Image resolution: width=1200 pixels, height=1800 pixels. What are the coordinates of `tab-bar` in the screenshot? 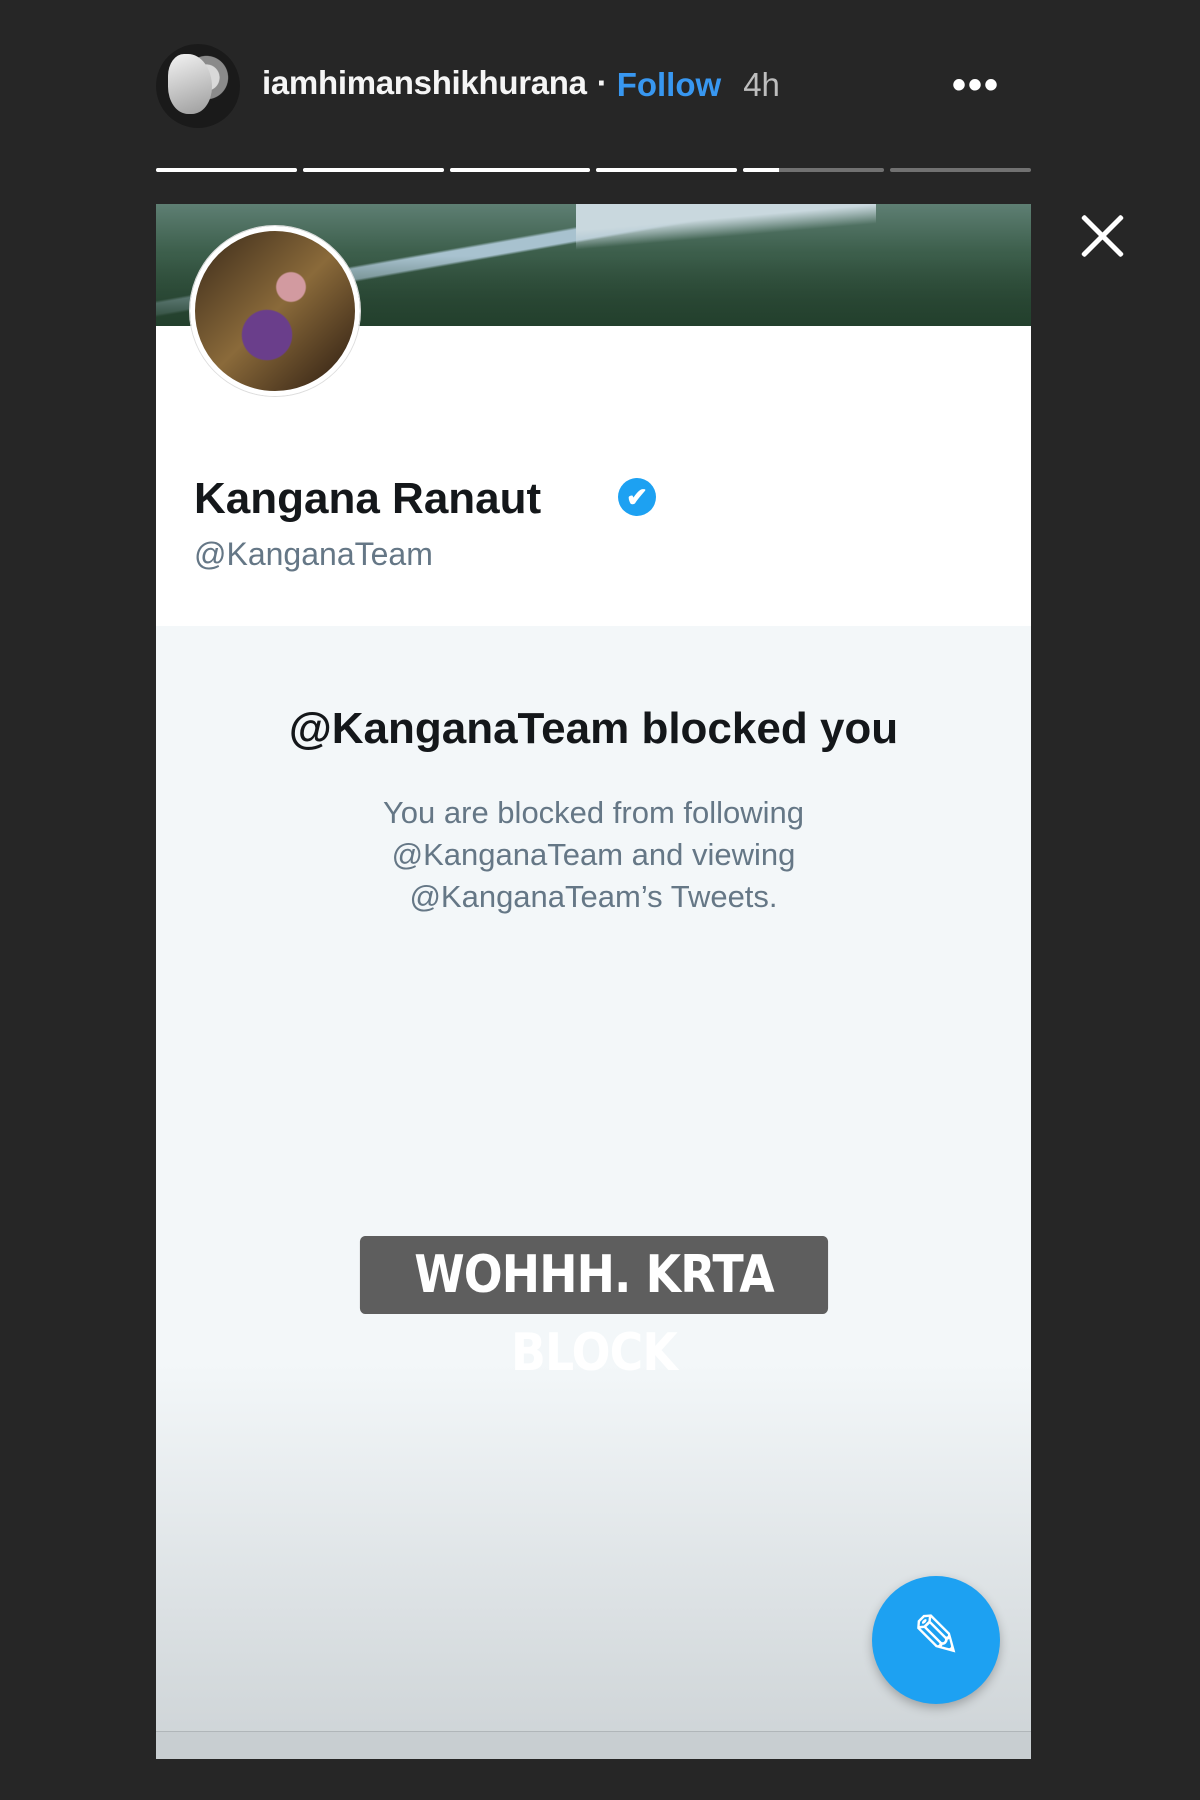 It's located at (593, 1745).